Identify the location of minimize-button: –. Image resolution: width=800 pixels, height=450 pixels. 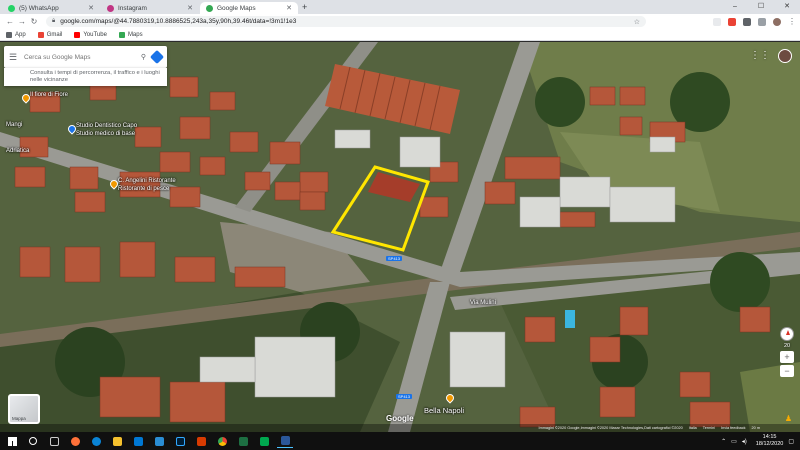
(735, 7).